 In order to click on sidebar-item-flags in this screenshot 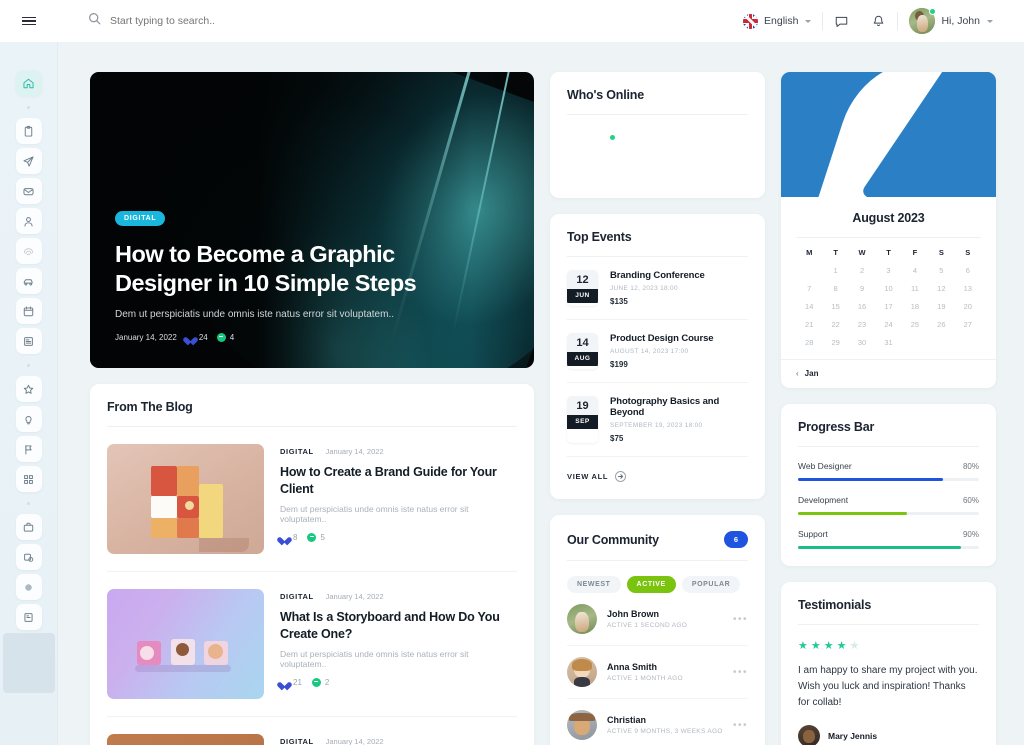, I will do `click(28, 449)`.